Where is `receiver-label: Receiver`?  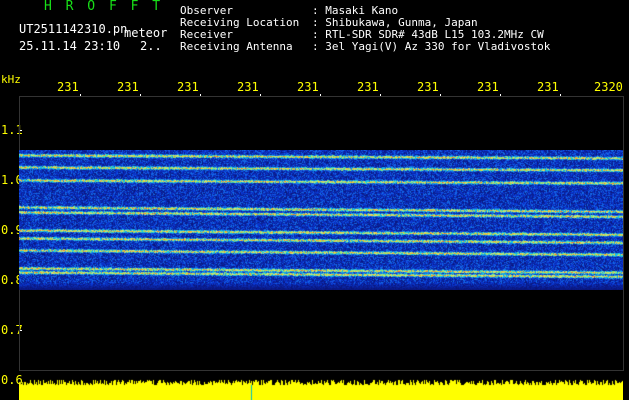 receiver-label: Receiver is located at coordinates (206, 34).